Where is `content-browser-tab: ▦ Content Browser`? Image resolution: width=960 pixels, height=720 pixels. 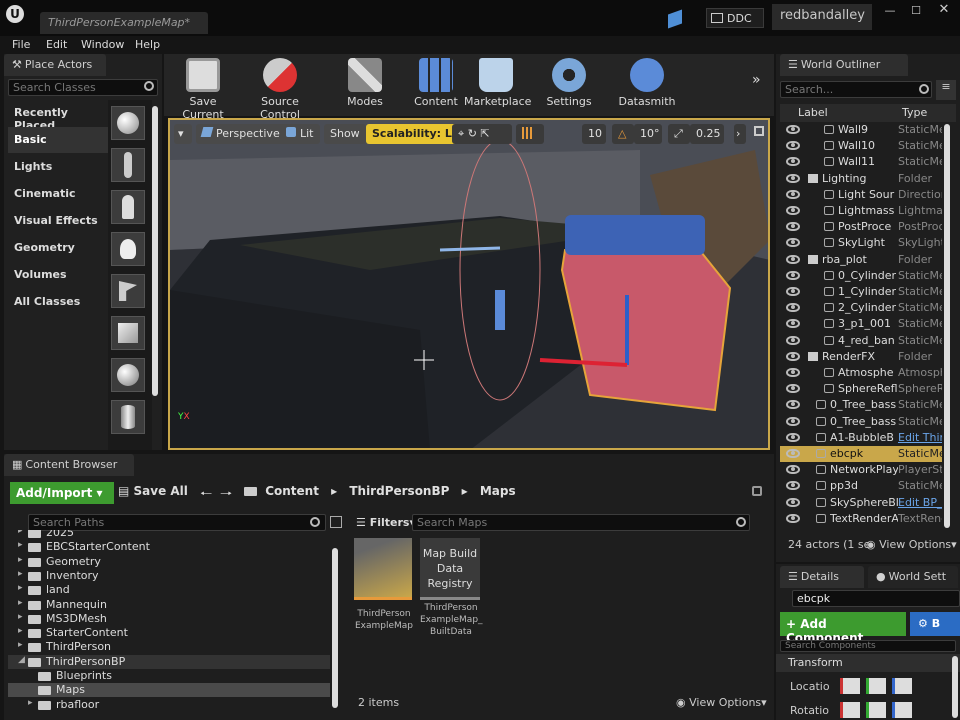 content-browser-tab: ▦ Content Browser is located at coordinates (69, 465).